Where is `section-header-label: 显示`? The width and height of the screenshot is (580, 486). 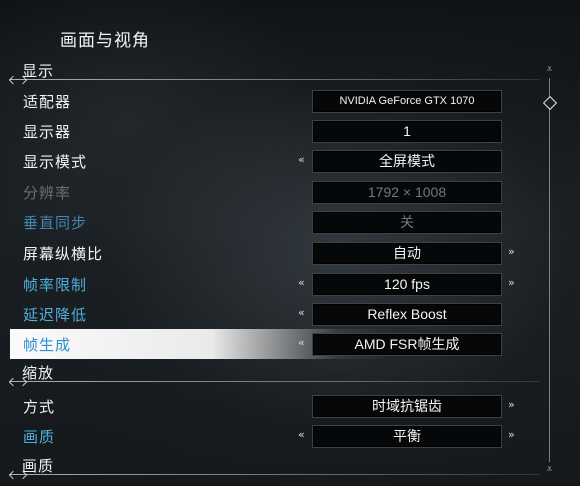
section-header-label: 显示 is located at coordinates (38, 71).